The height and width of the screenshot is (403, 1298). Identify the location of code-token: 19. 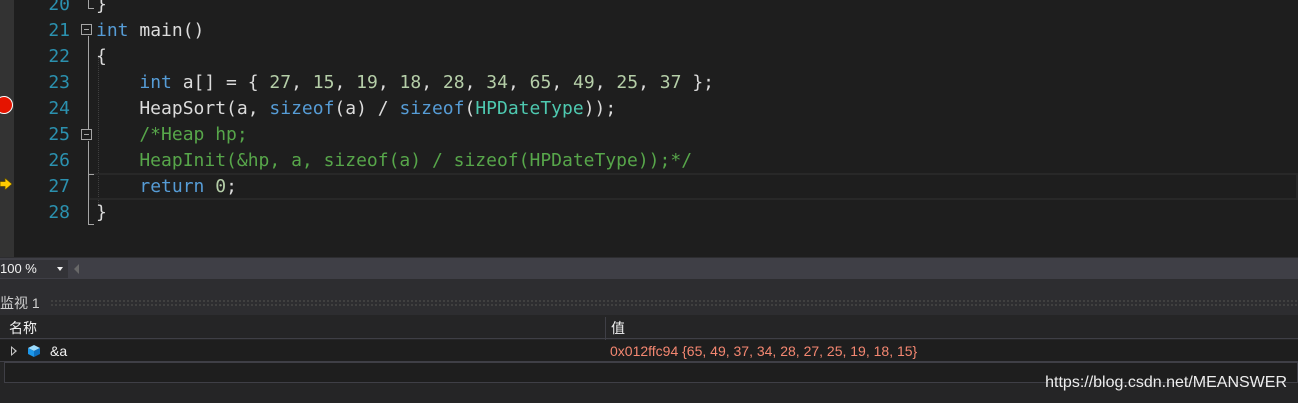
(367, 82).